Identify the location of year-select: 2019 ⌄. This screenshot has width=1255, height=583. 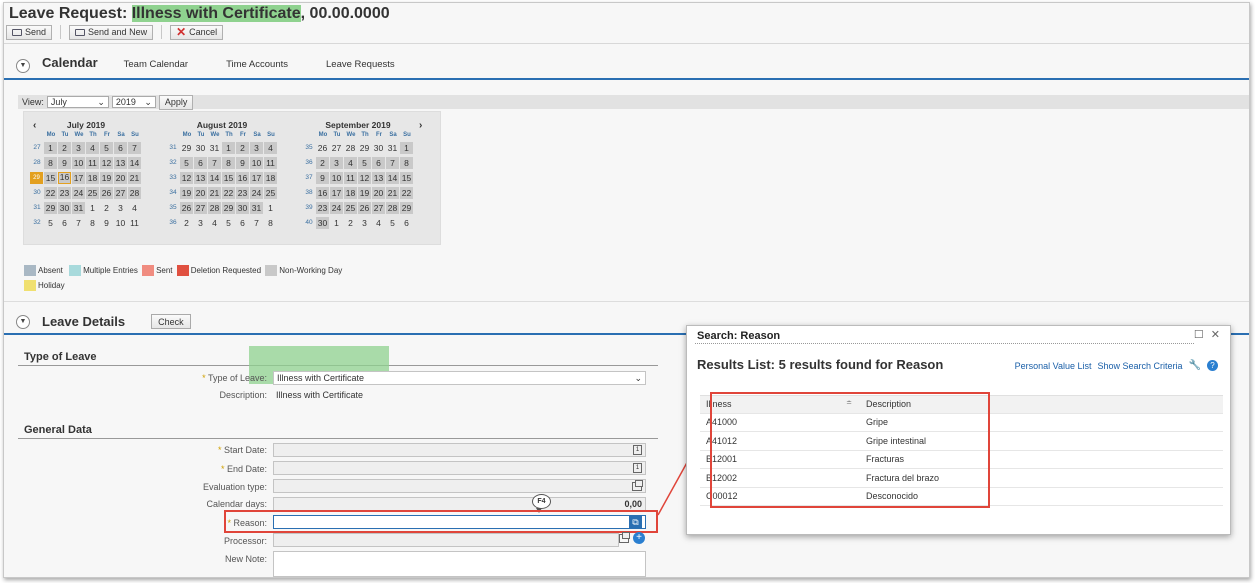
(133, 102).